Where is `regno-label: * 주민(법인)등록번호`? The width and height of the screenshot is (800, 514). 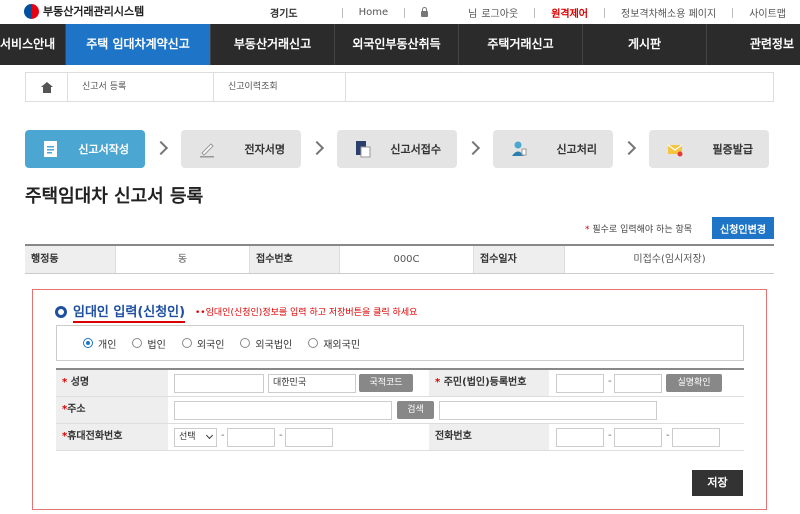 regno-label: * 주민(법인)등록번호 is located at coordinates (489, 383).